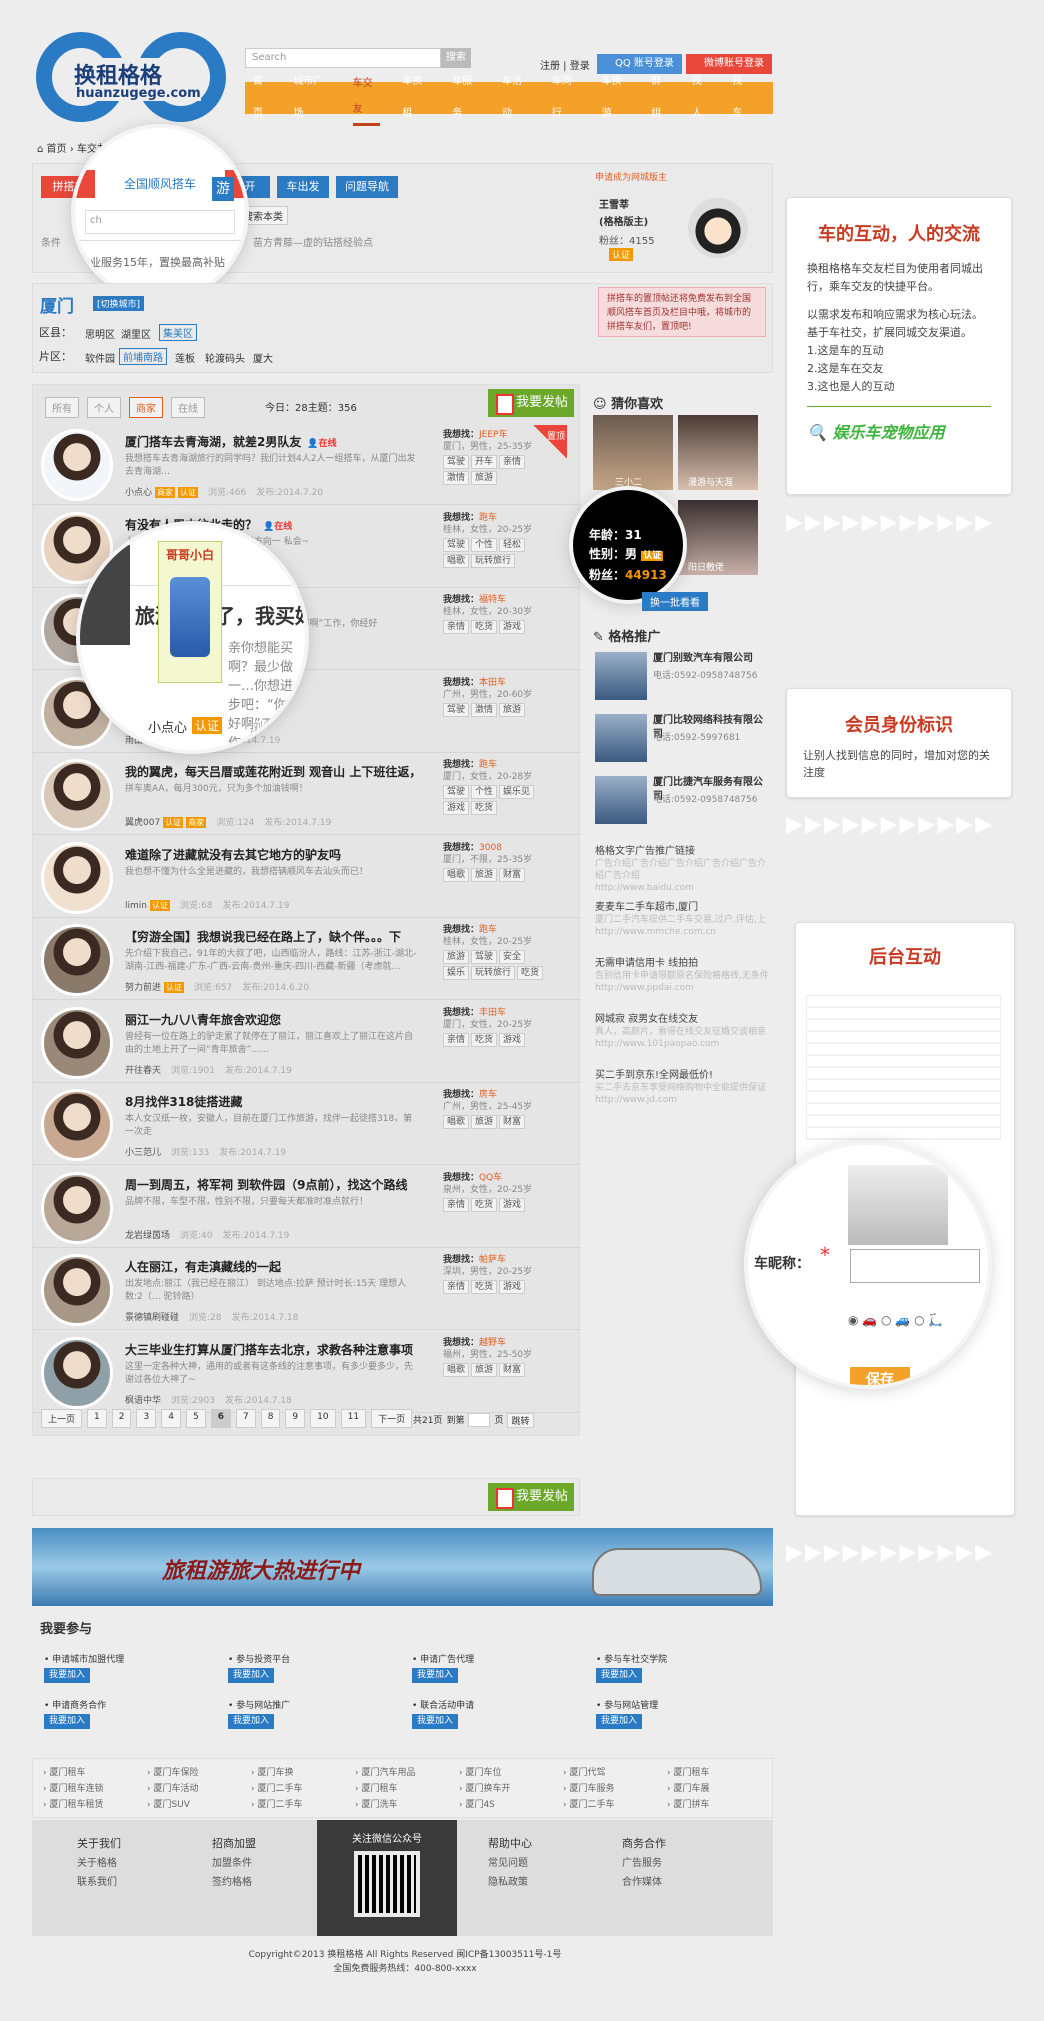 The image size is (1044, 2021). I want to click on search-category-button: 搜索本类, so click(263, 215).